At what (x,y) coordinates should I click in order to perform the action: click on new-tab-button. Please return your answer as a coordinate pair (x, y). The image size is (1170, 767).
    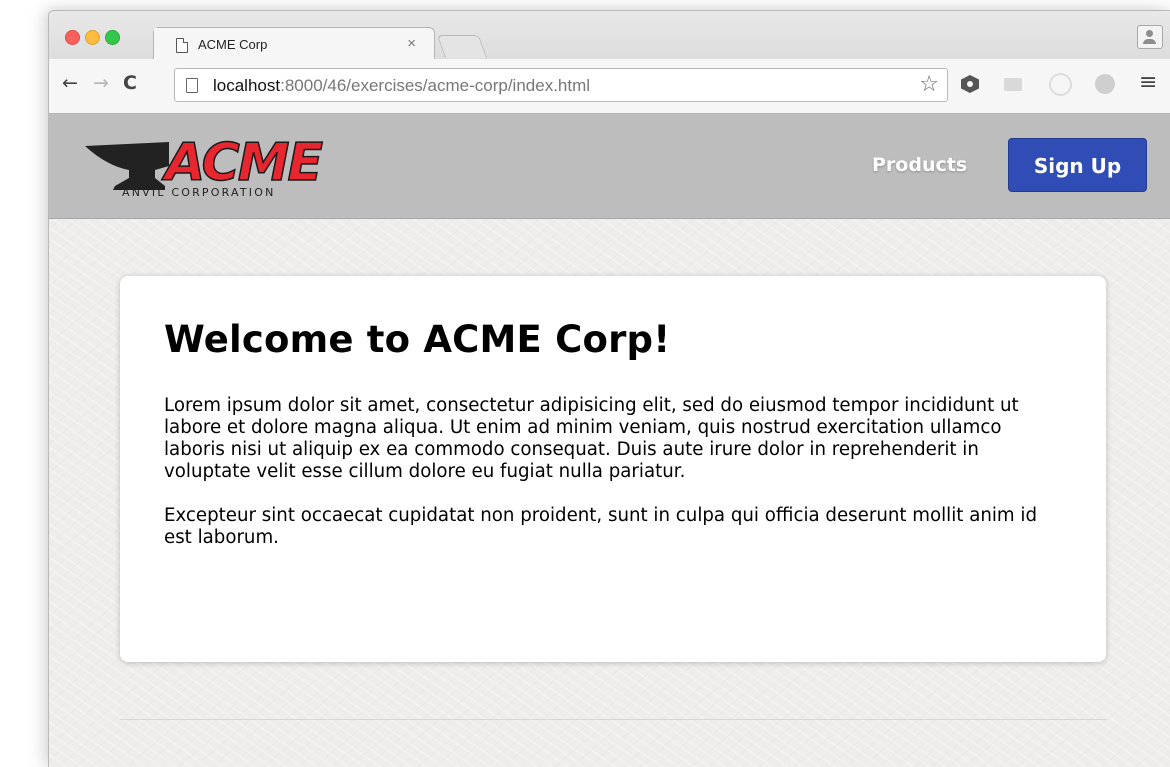
    Looking at the image, I should click on (462, 46).